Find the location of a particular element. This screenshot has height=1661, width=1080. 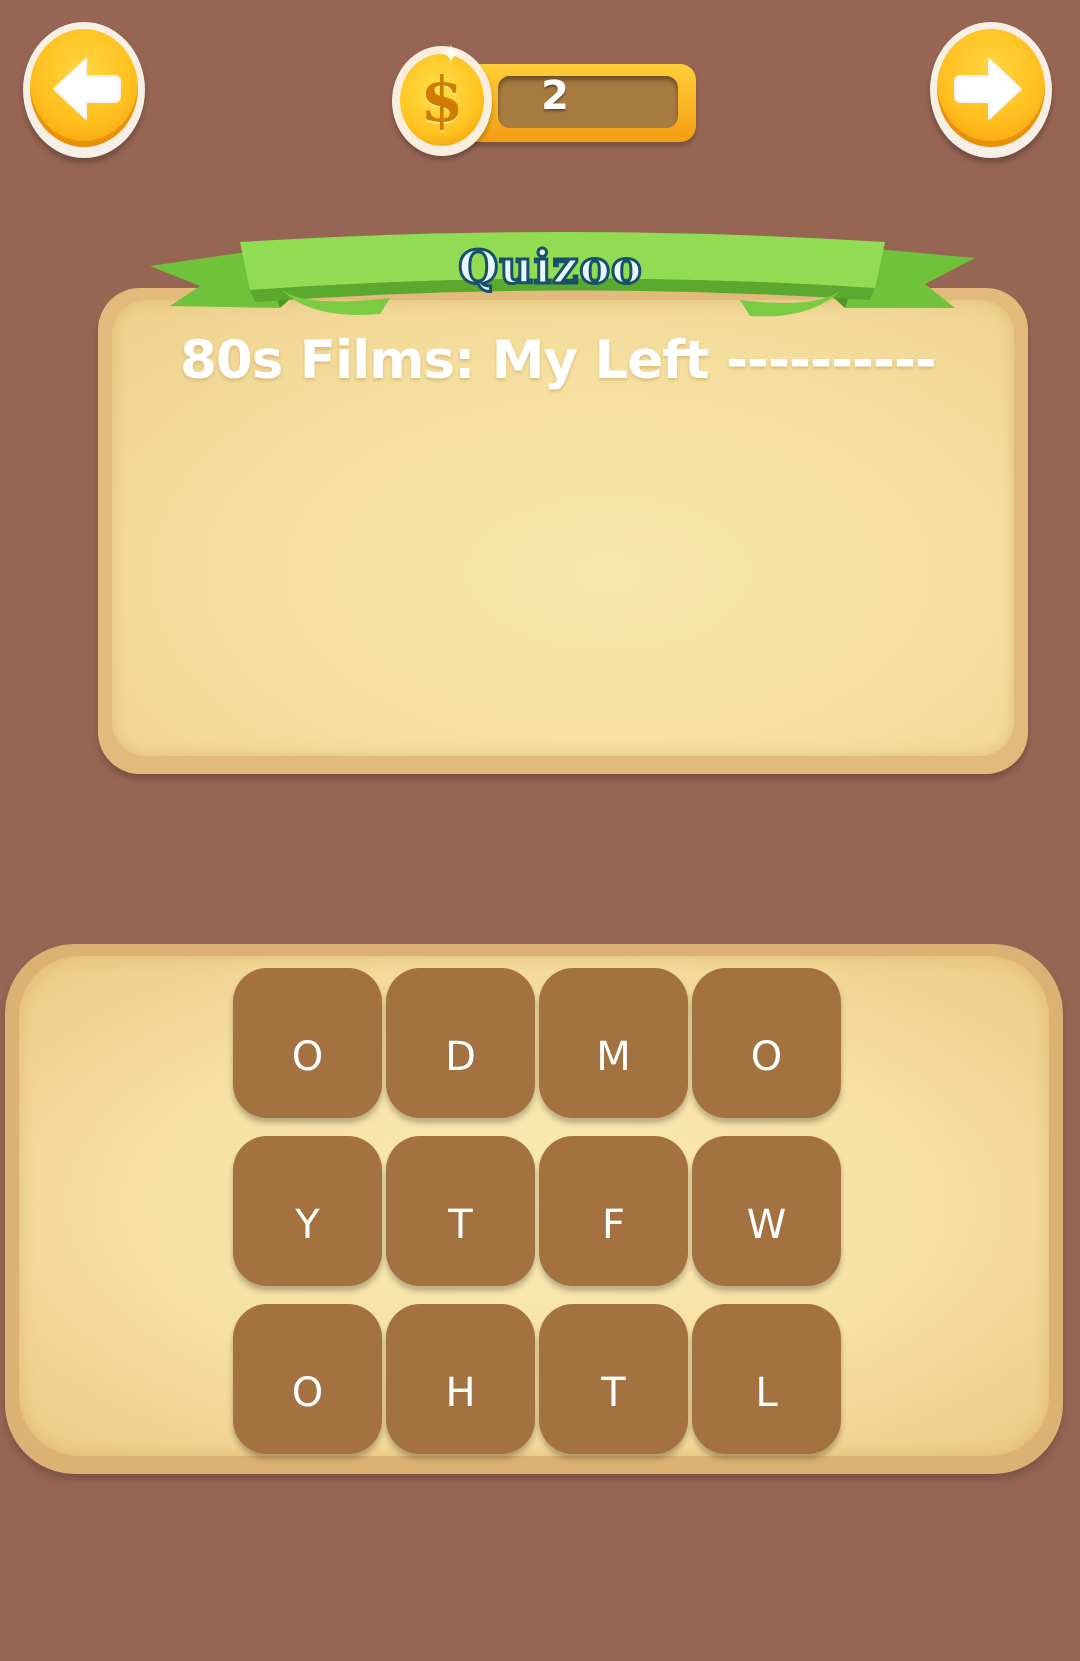

question-text: 80s Films: My Left ---------- is located at coordinates (558, 360).